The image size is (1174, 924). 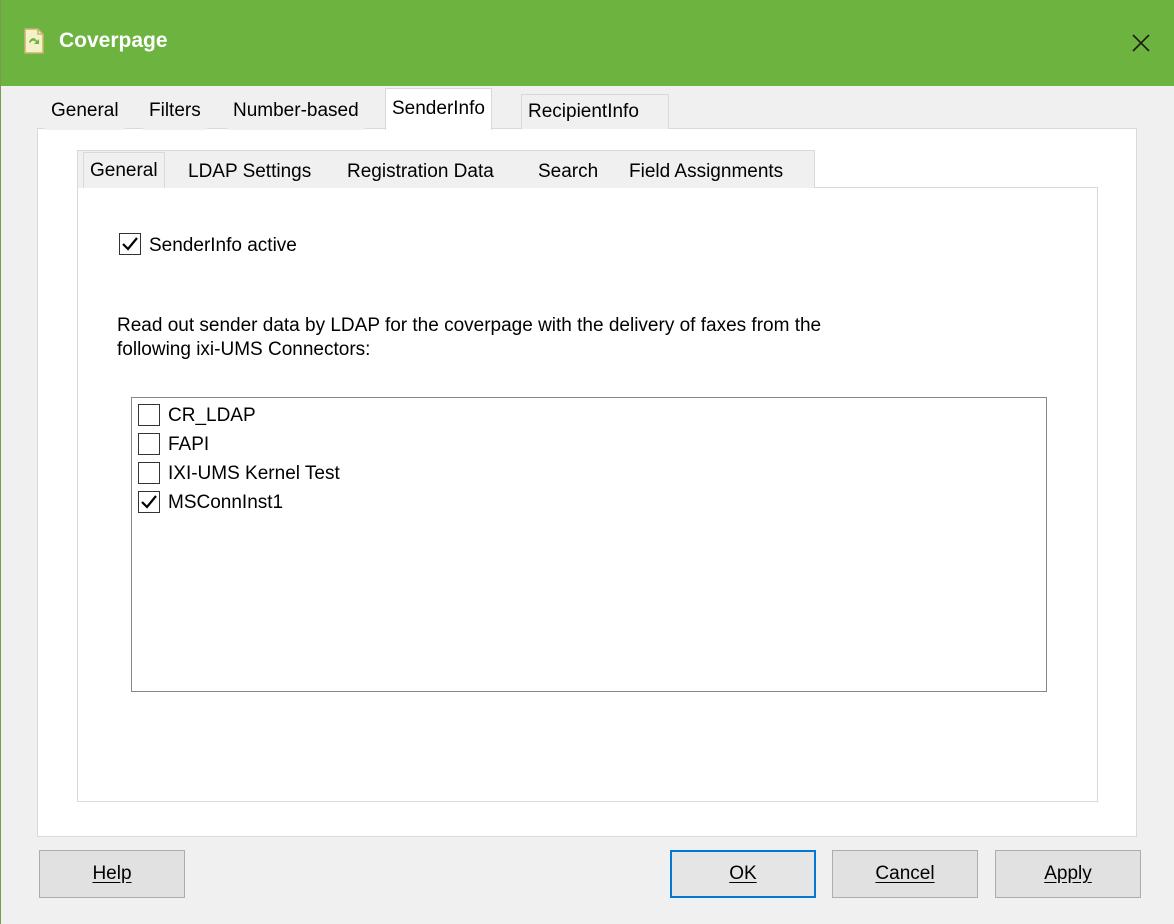 What do you see at coordinates (189, 444) in the screenshot?
I see `connector-label: FAPI` at bounding box center [189, 444].